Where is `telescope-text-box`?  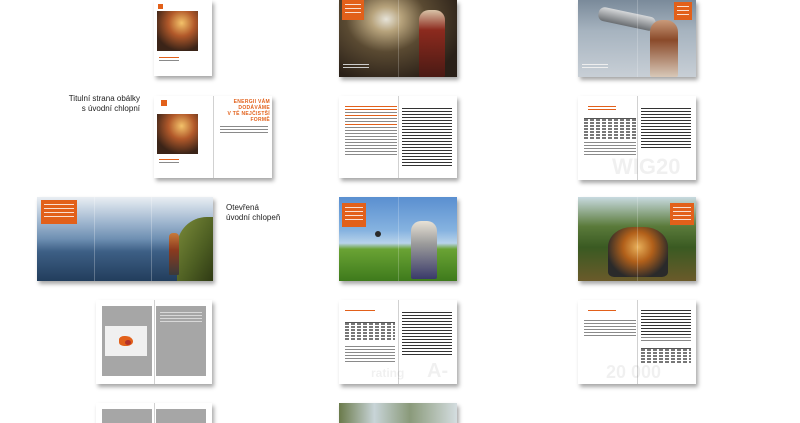 telescope-text-box is located at coordinates (683, 11).